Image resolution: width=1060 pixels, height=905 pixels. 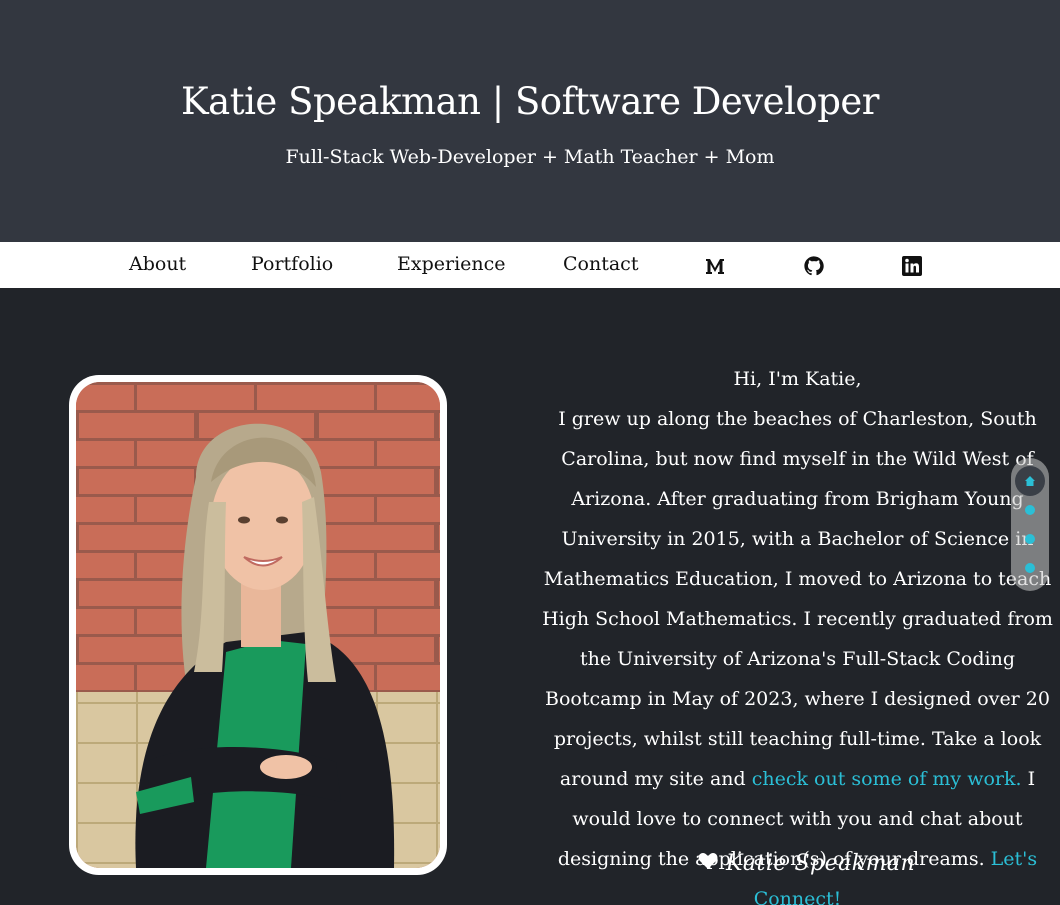 I want to click on signature-name: Katie Speakman, so click(x=821, y=863).